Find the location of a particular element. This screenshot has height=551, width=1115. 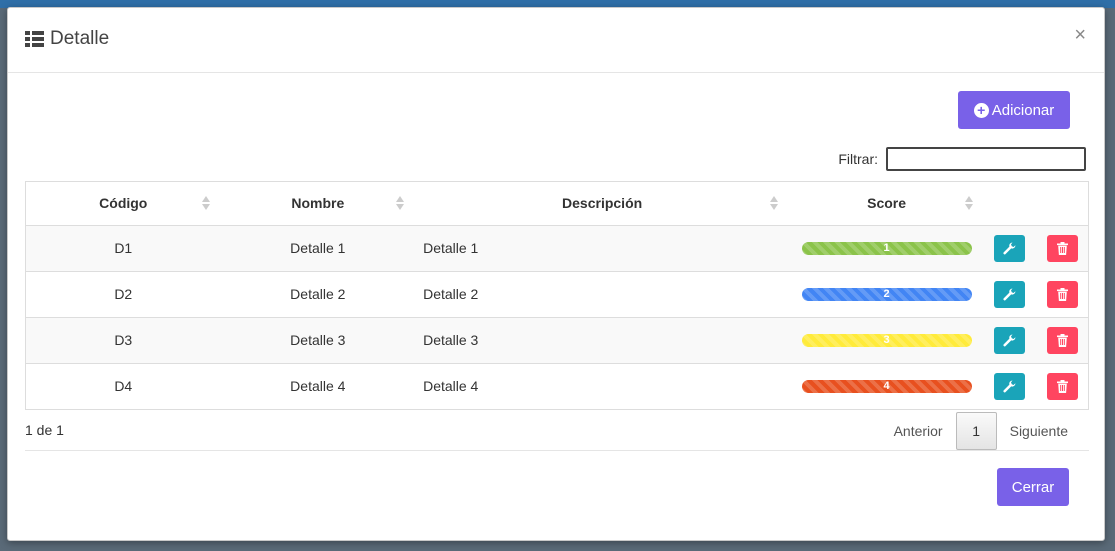

column-header-score: Score is located at coordinates (887, 204).